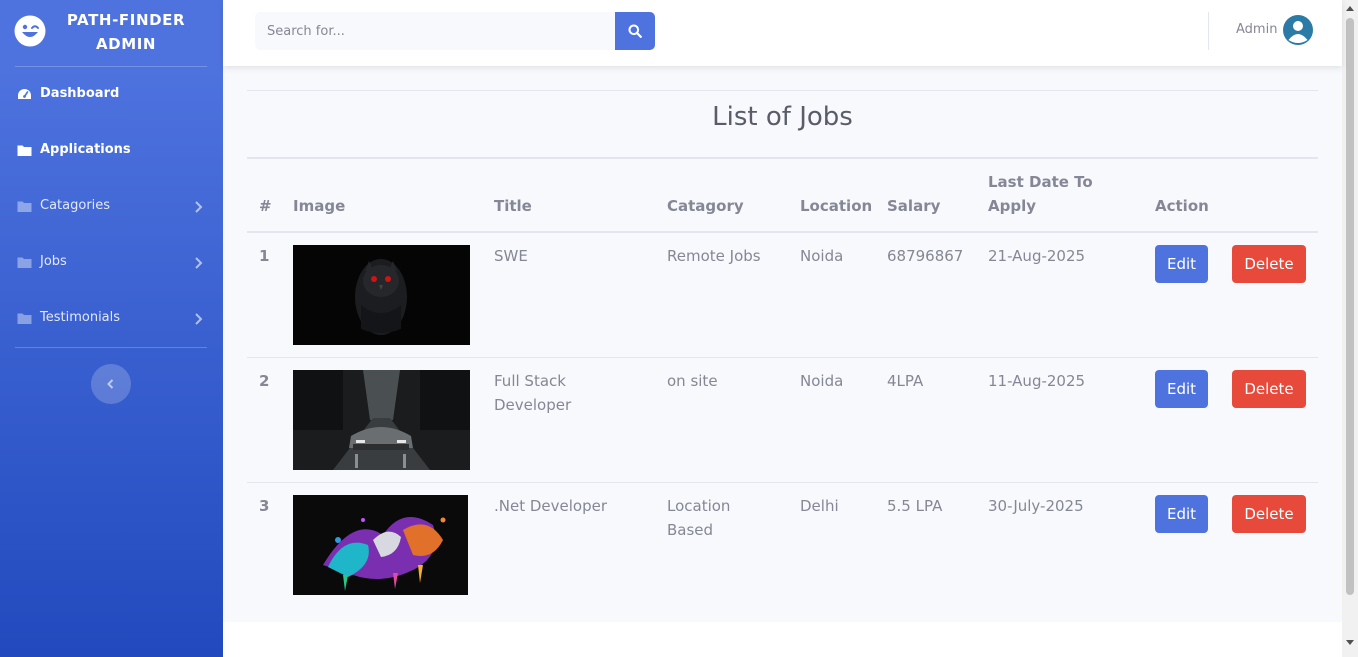 Image resolution: width=1358 pixels, height=657 pixels. What do you see at coordinates (80, 93) in the screenshot?
I see `sidebar-item-label: Dashboard` at bounding box center [80, 93].